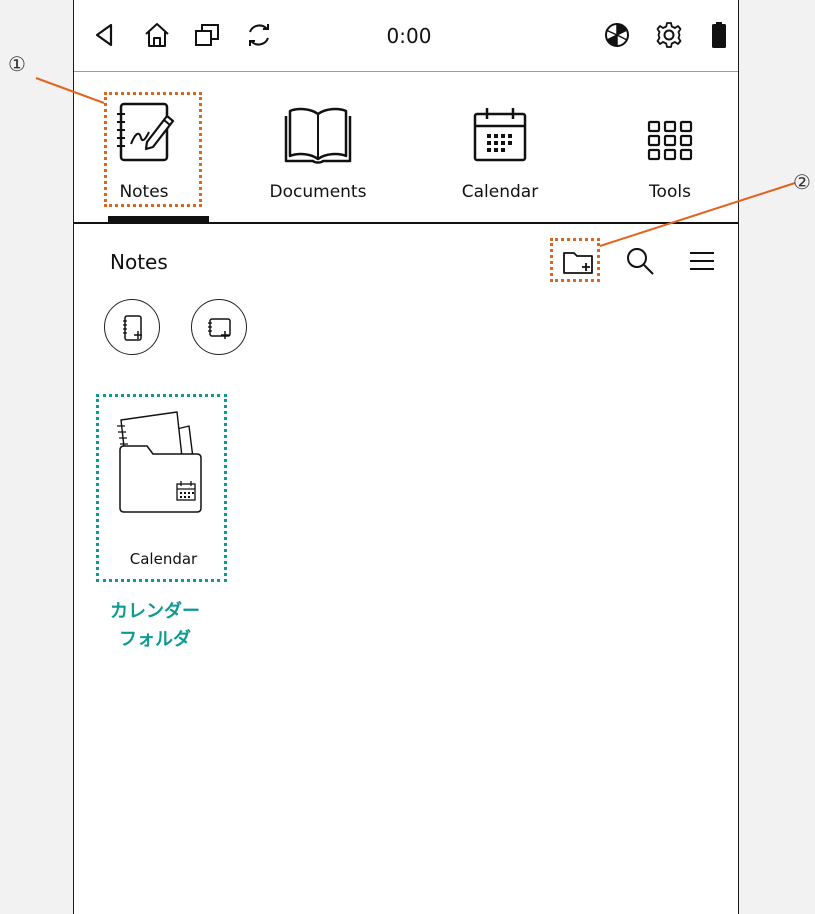 The width and height of the screenshot is (815, 914). What do you see at coordinates (500, 192) in the screenshot?
I see `nav-label-calendar: Calendar` at bounding box center [500, 192].